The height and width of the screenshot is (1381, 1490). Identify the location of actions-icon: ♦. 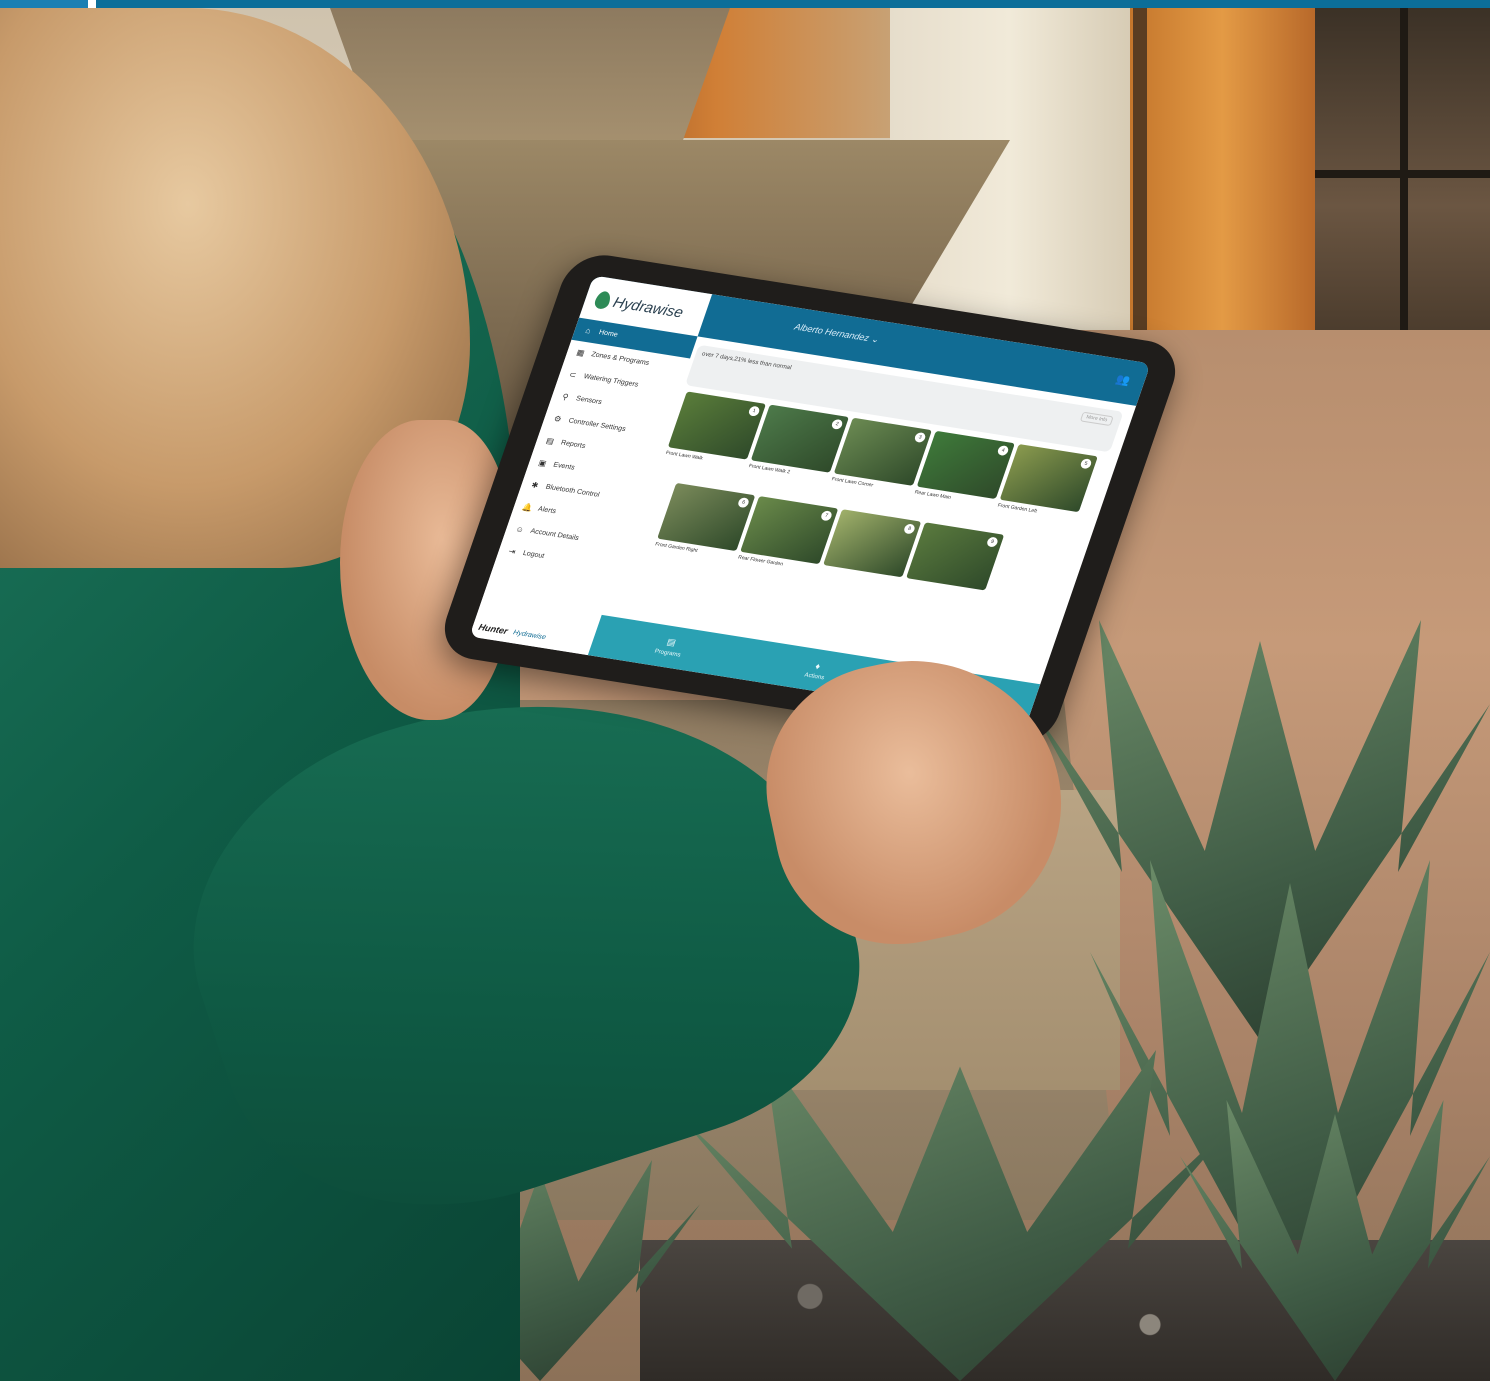
(818, 665).